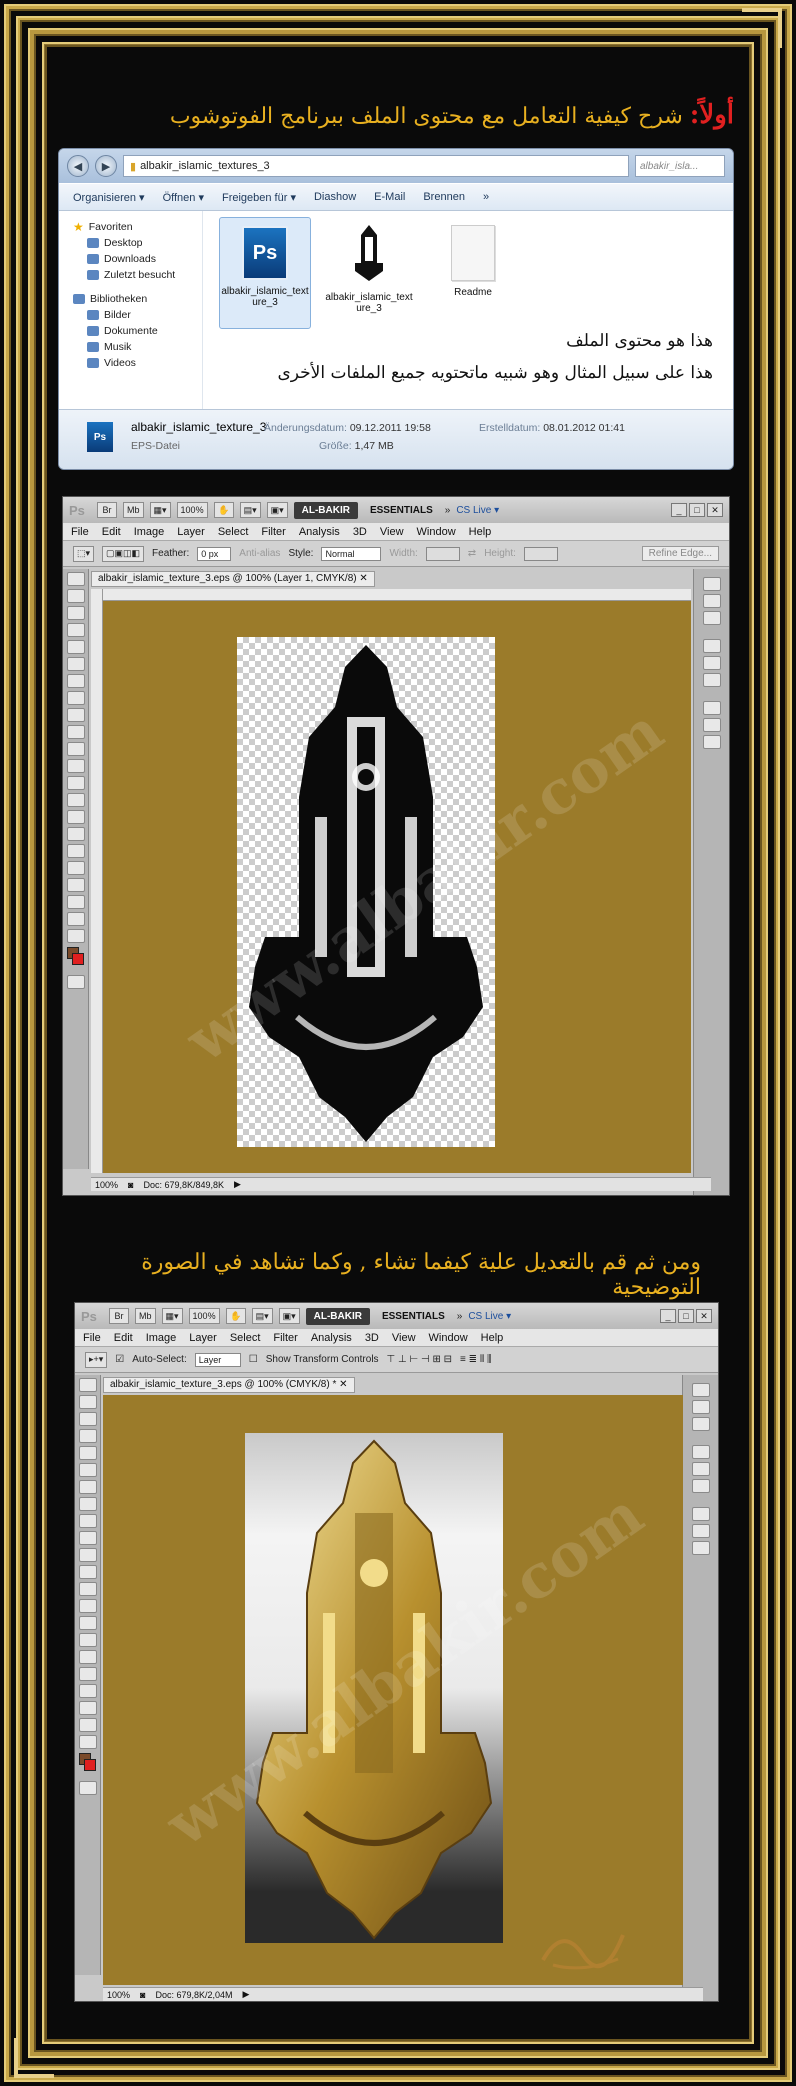 The height and width of the screenshot is (2086, 796). I want to click on status-arrow-icon: ▶, so click(246, 1994).